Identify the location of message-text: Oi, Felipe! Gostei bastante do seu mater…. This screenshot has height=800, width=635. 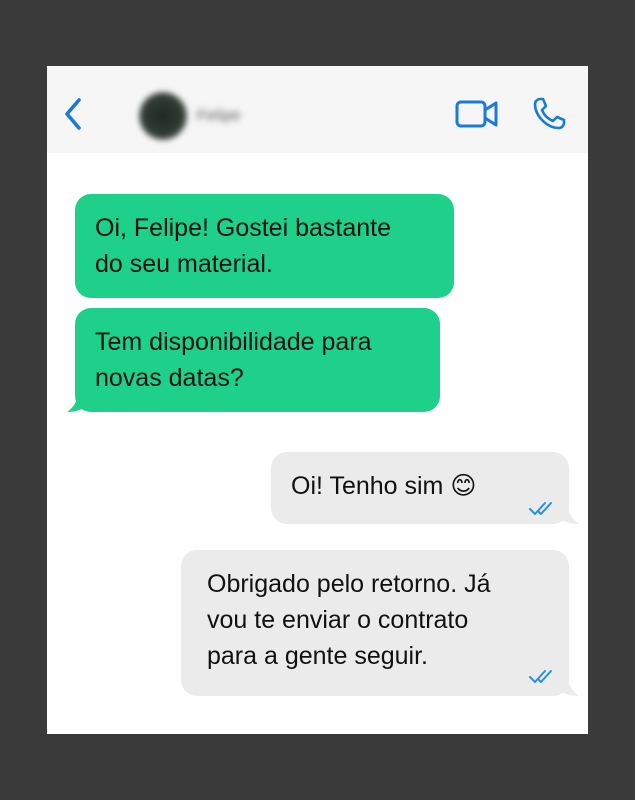
(243, 246).